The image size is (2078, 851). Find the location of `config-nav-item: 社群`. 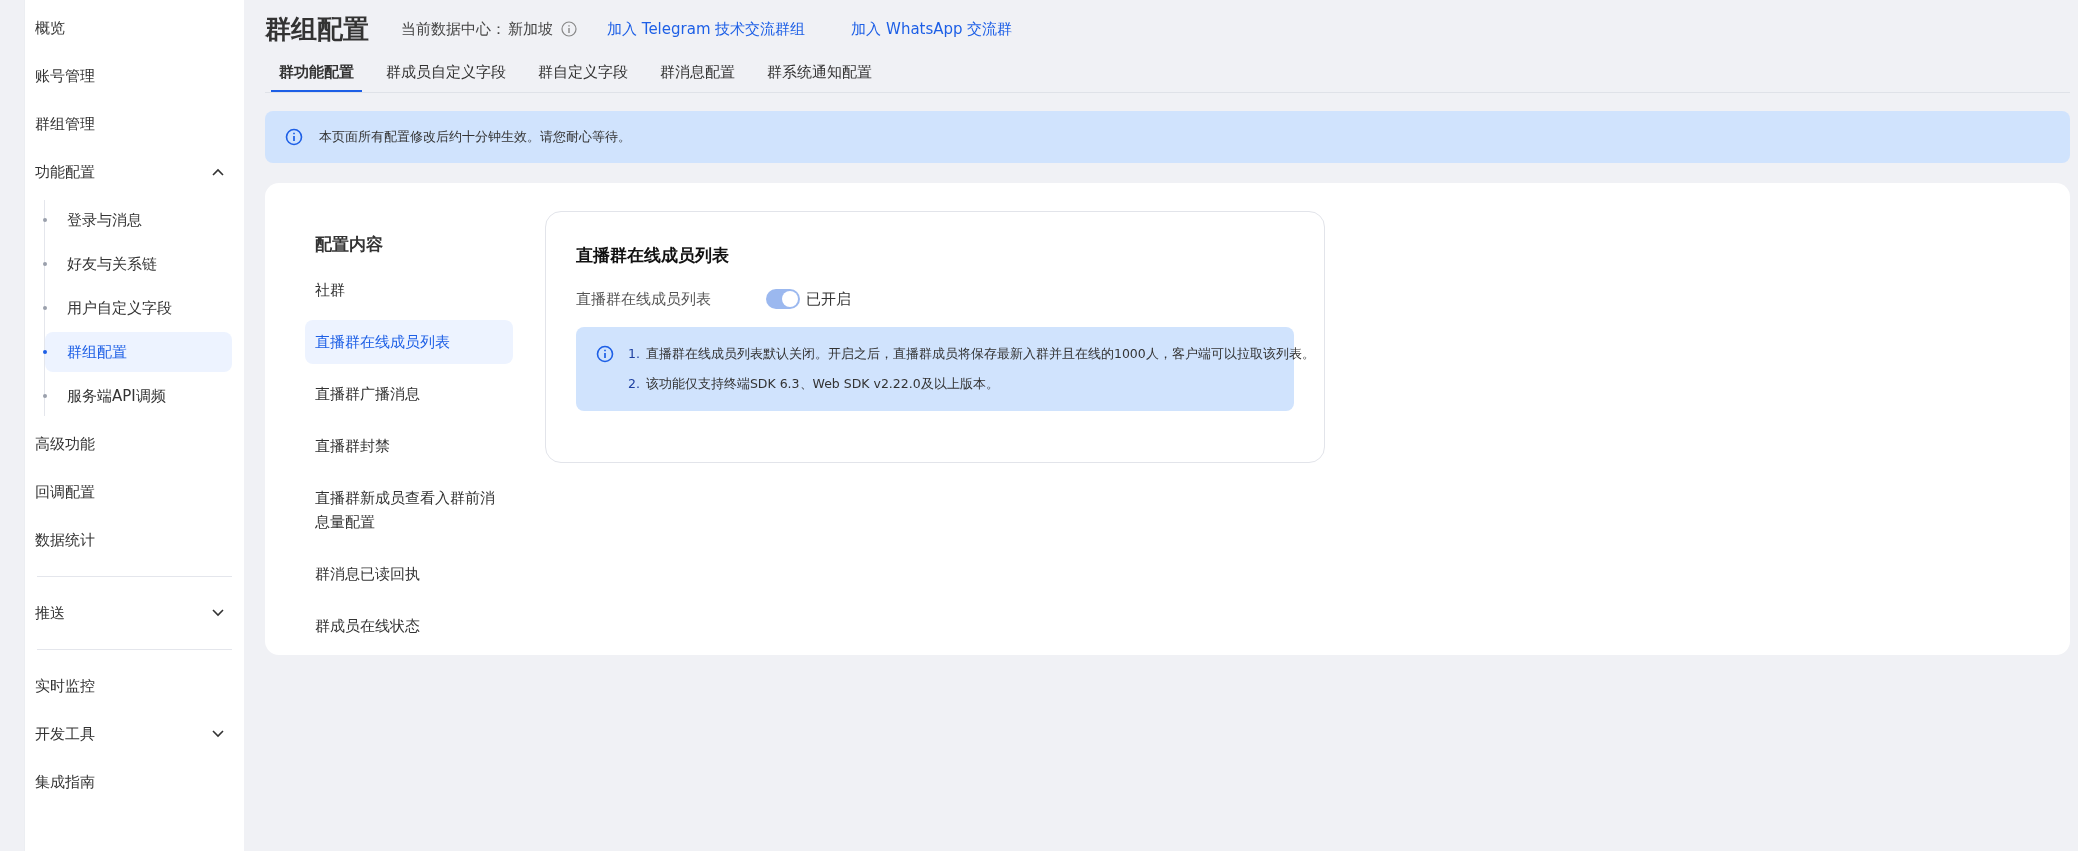

config-nav-item: 社群 is located at coordinates (409, 290).